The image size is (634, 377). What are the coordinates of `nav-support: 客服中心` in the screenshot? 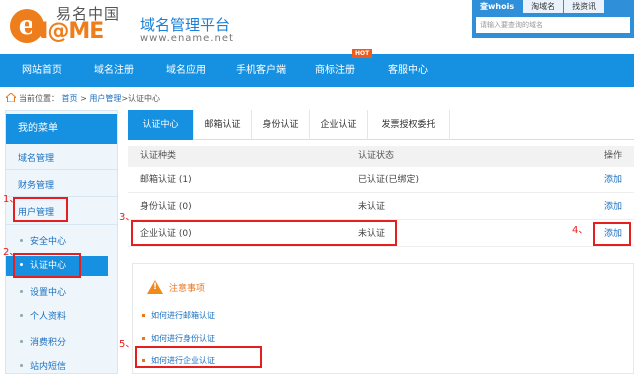 It's located at (408, 70).